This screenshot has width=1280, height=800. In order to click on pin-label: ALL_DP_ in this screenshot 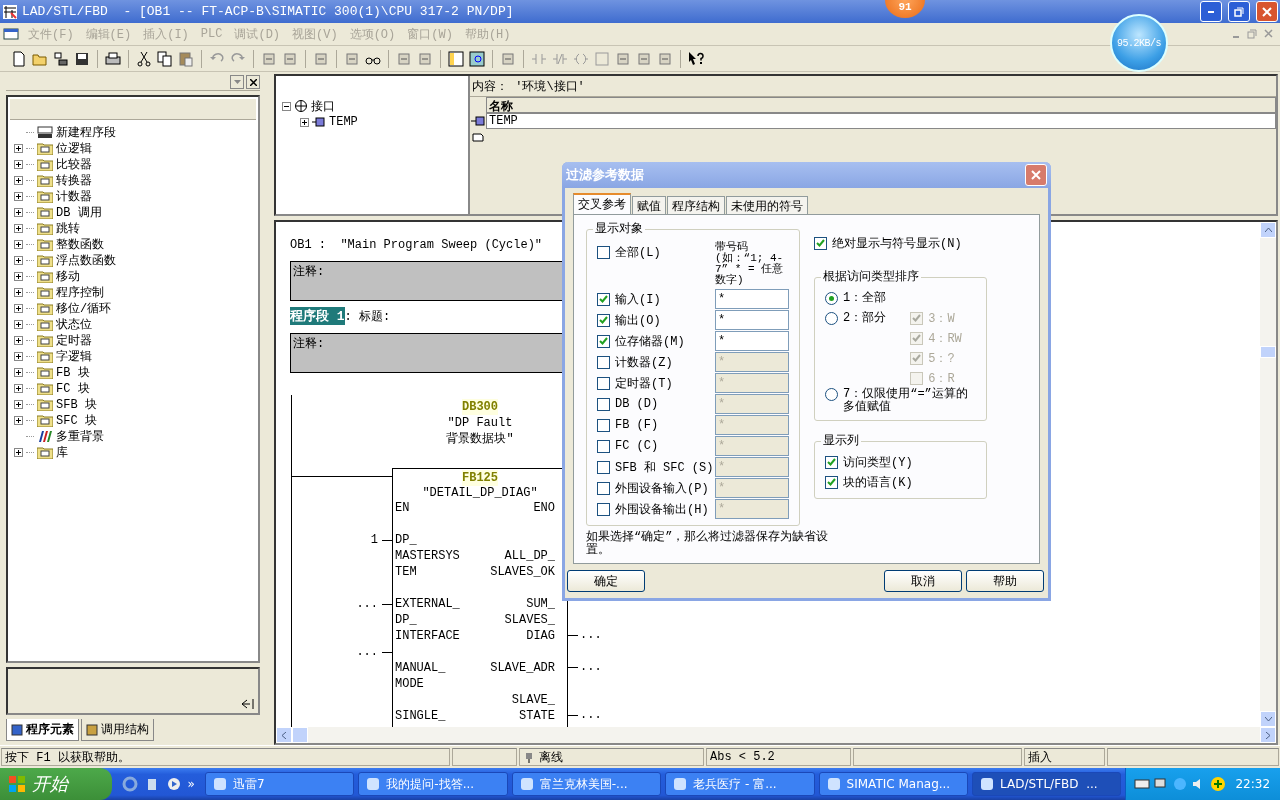, I will do `click(529, 556)`.